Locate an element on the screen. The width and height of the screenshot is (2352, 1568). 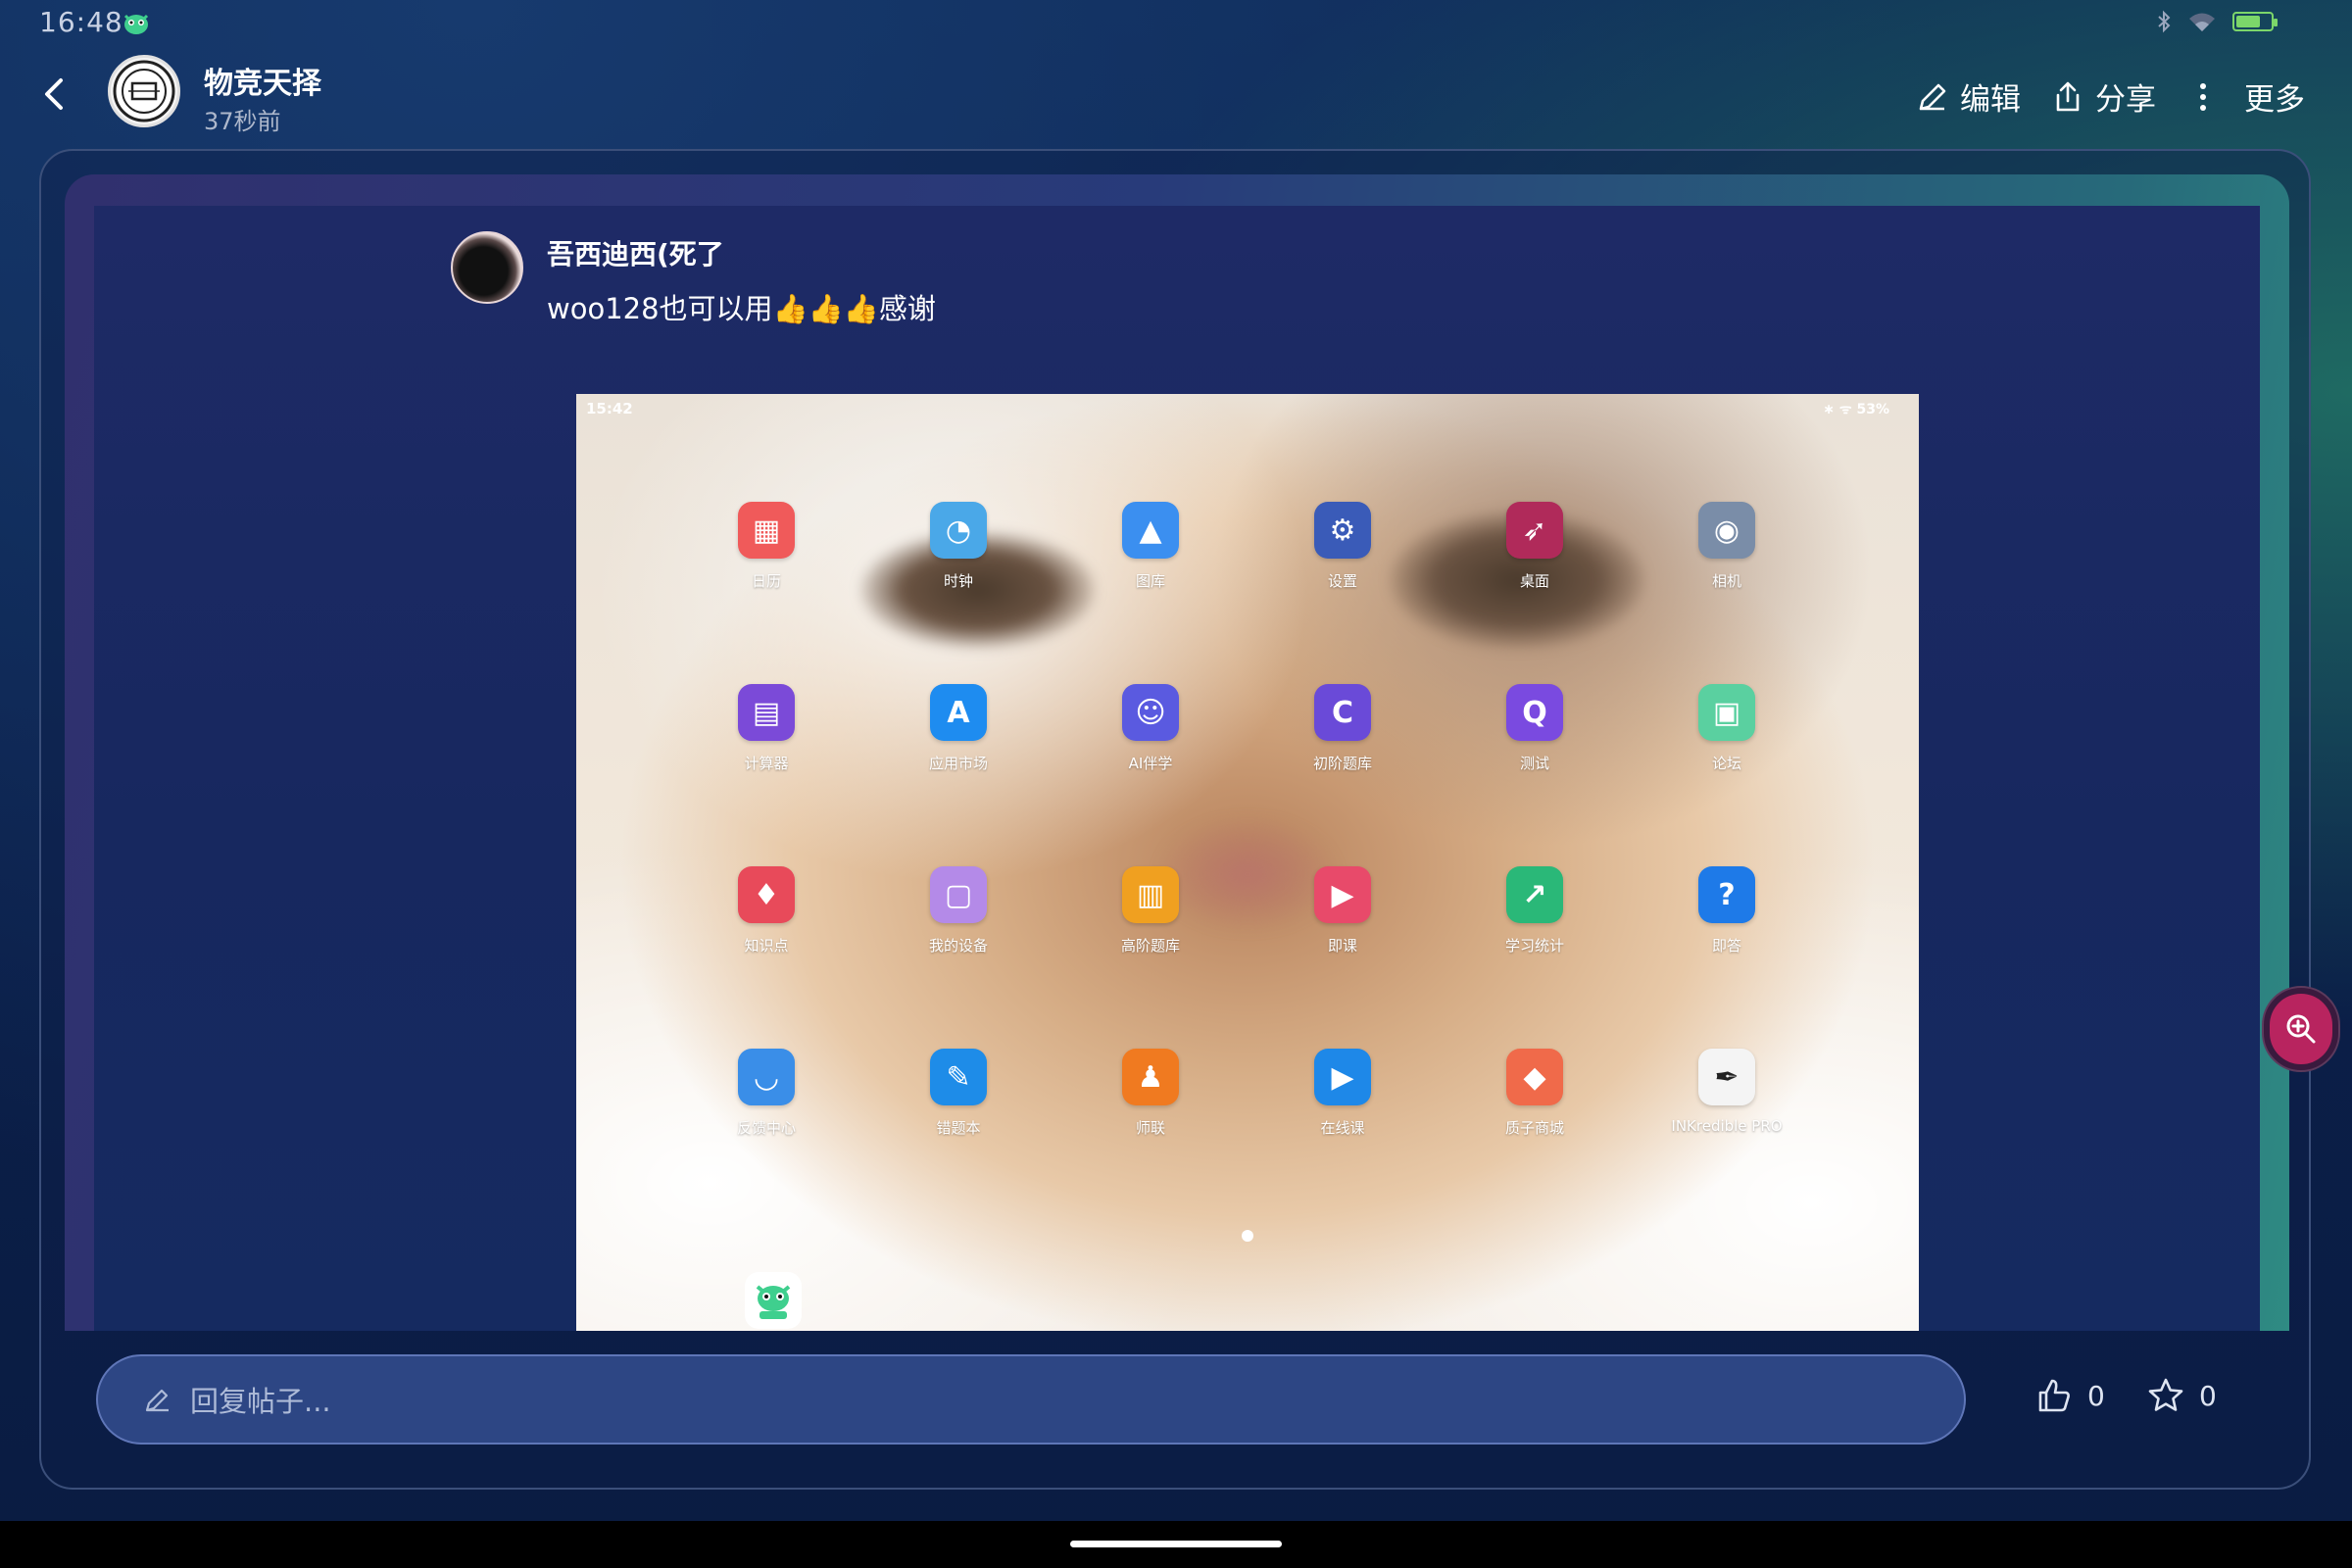
app-calculator: ▤ 计算器 is located at coordinates (766, 748).